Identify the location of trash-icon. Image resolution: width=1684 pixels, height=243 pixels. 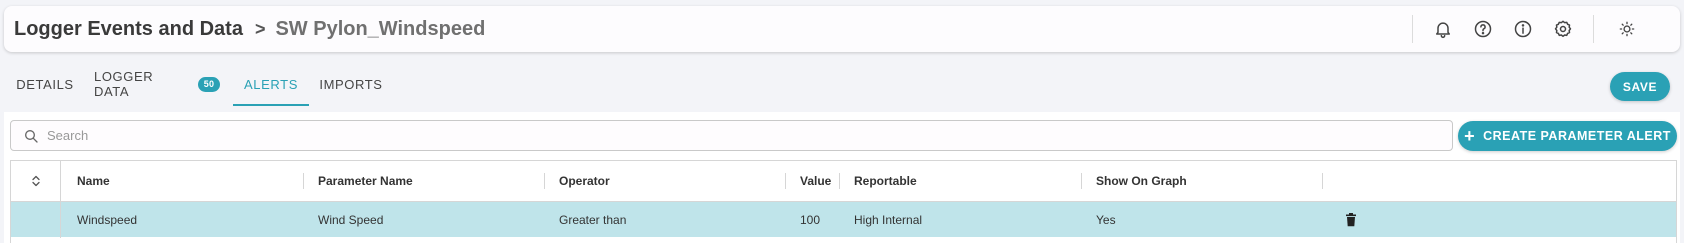
(1351, 220).